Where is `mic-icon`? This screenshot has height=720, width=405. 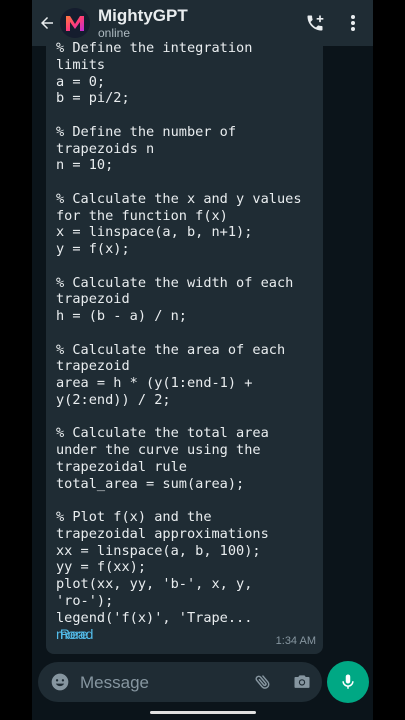
mic-icon is located at coordinates (348, 681).